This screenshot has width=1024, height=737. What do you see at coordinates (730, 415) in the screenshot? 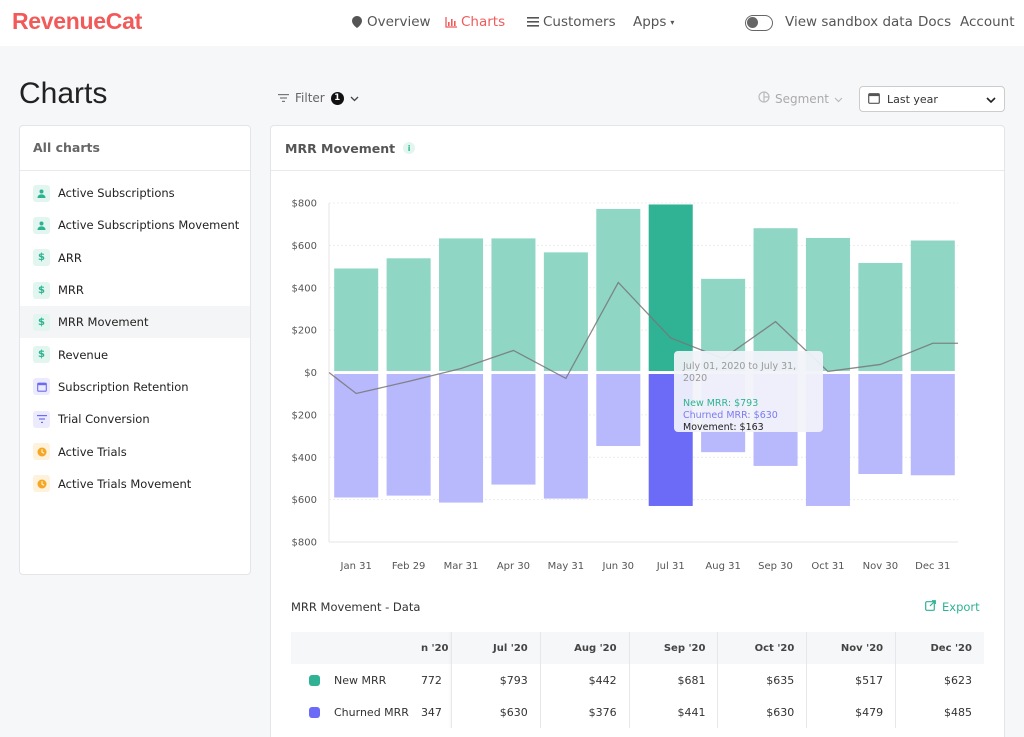
I see `tooltip-churned-mrr: Churned MRR: $630` at bounding box center [730, 415].